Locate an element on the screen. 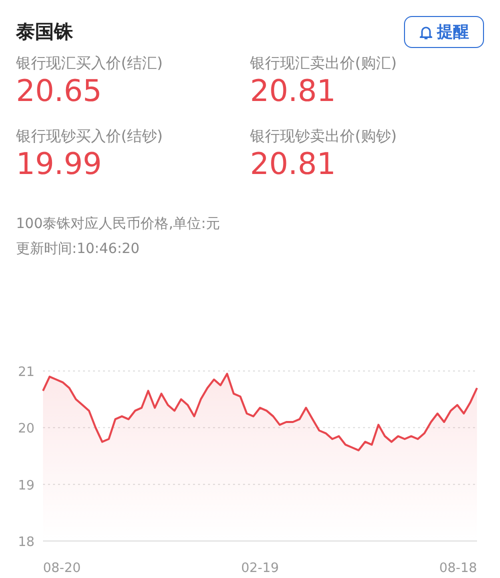  update-time: 更新时间:10:46:20 is located at coordinates (78, 249).